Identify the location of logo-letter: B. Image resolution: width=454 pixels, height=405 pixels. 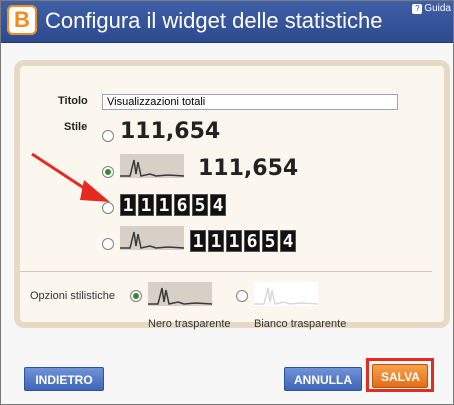
(22, 19).